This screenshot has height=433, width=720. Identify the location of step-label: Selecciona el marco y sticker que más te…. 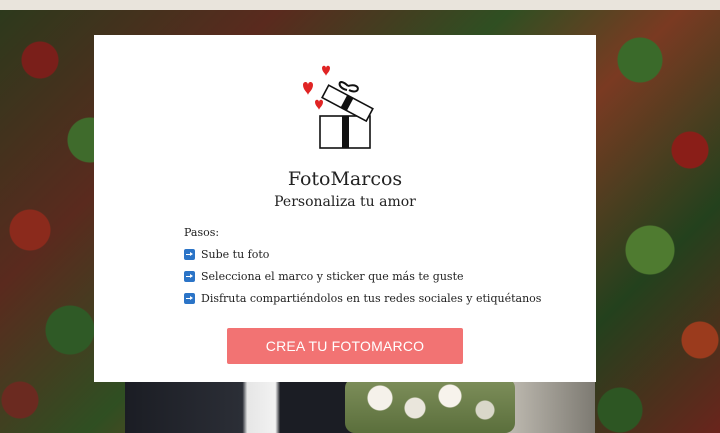
(332, 276).